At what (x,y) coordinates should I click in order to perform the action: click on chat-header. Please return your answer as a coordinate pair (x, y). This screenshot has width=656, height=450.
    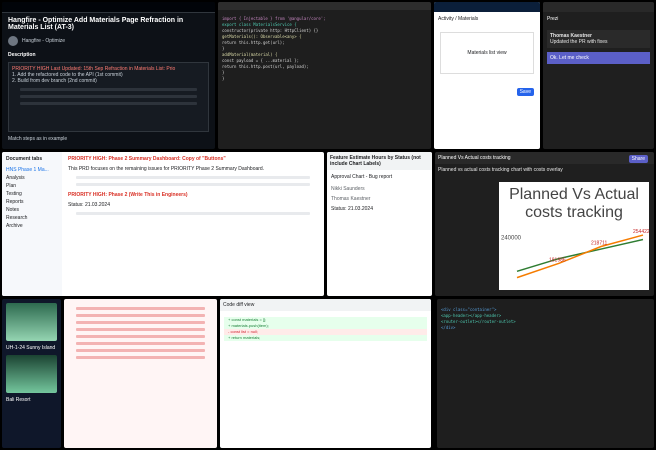
    Looking at the image, I should click on (598, 7).